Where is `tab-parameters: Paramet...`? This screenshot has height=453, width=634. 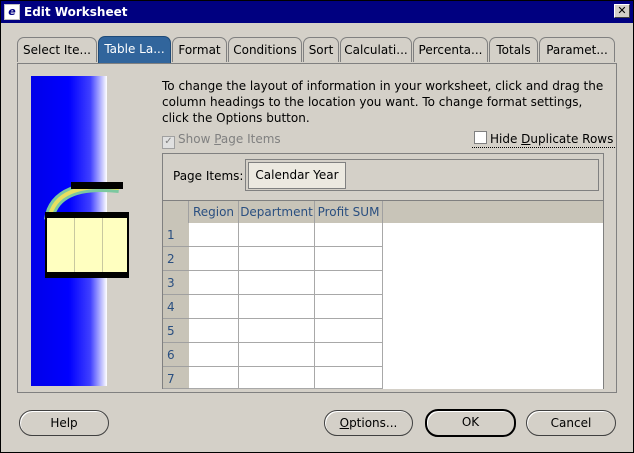 tab-parameters: Paramet... is located at coordinates (577, 49).